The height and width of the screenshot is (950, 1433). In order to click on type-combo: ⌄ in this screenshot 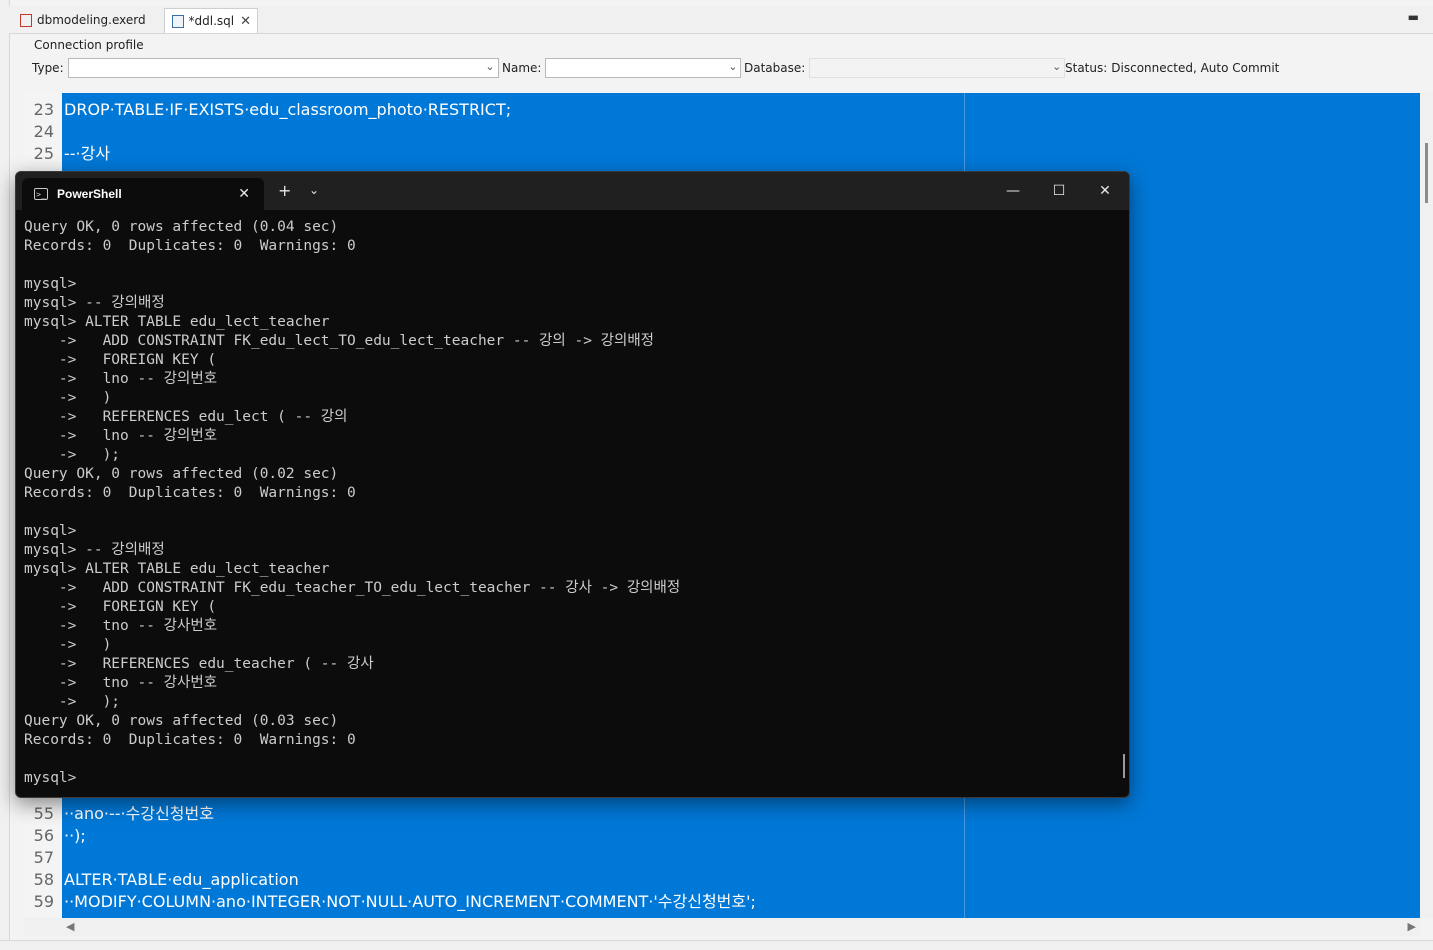, I will do `click(283, 68)`.